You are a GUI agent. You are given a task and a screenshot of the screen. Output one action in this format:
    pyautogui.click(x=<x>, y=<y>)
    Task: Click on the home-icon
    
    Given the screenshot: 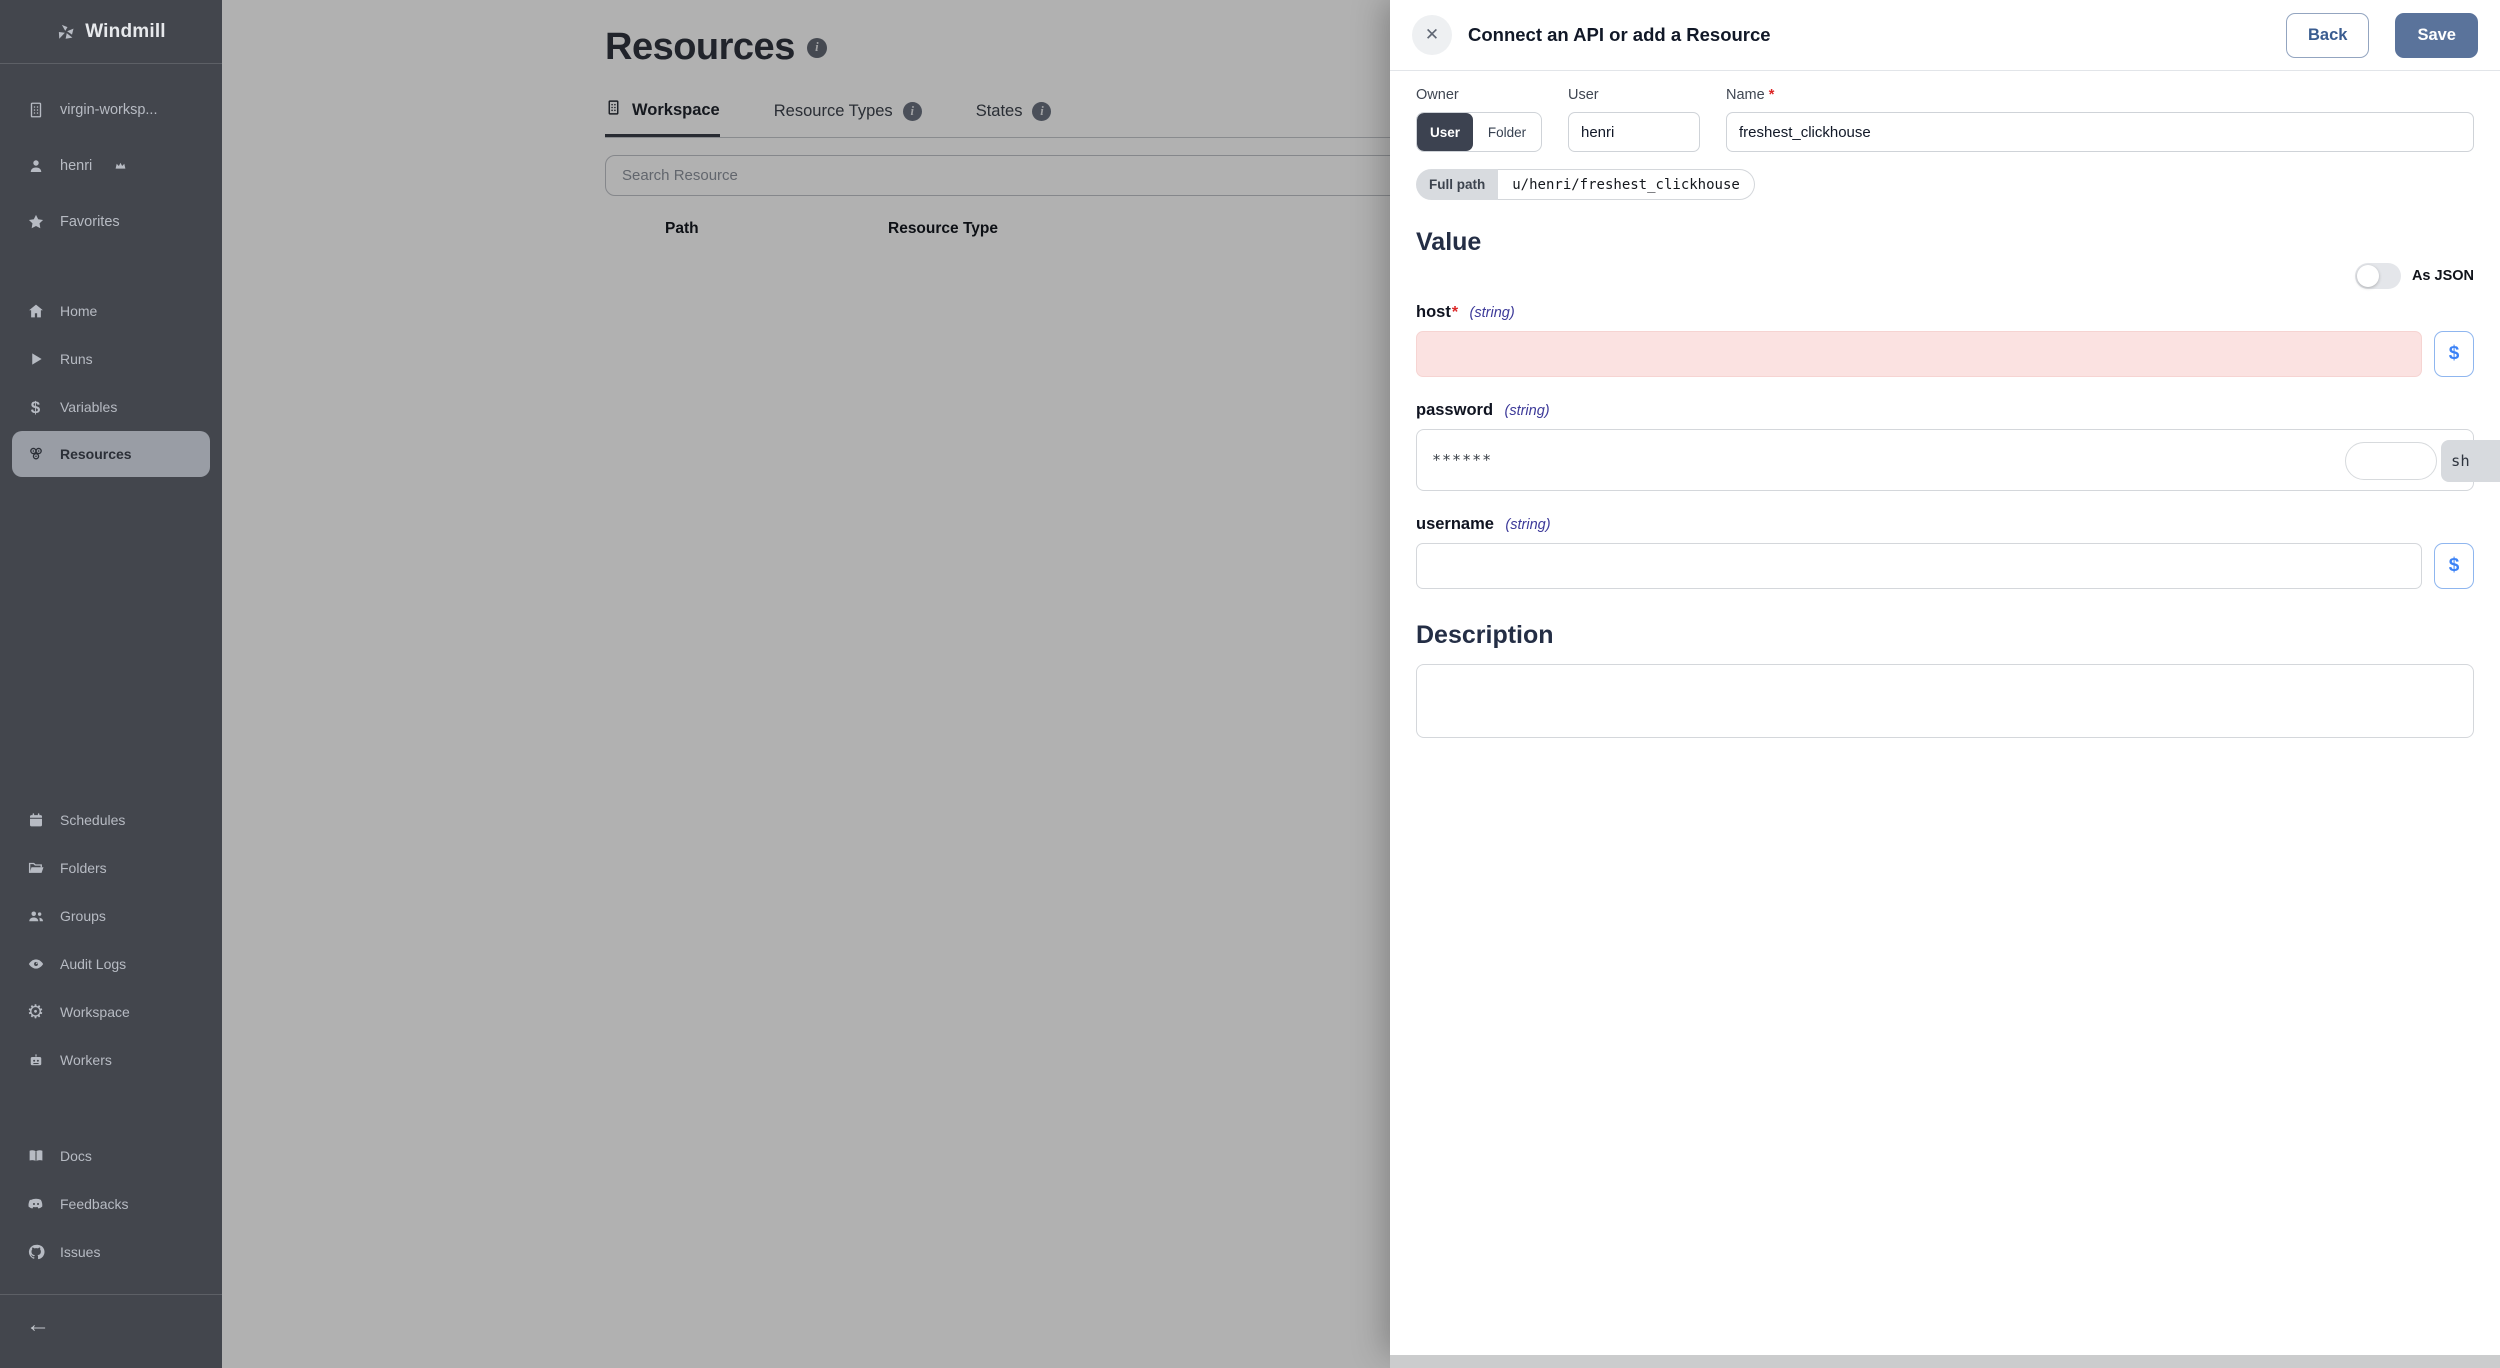 What is the action you would take?
    pyautogui.click(x=35, y=311)
    